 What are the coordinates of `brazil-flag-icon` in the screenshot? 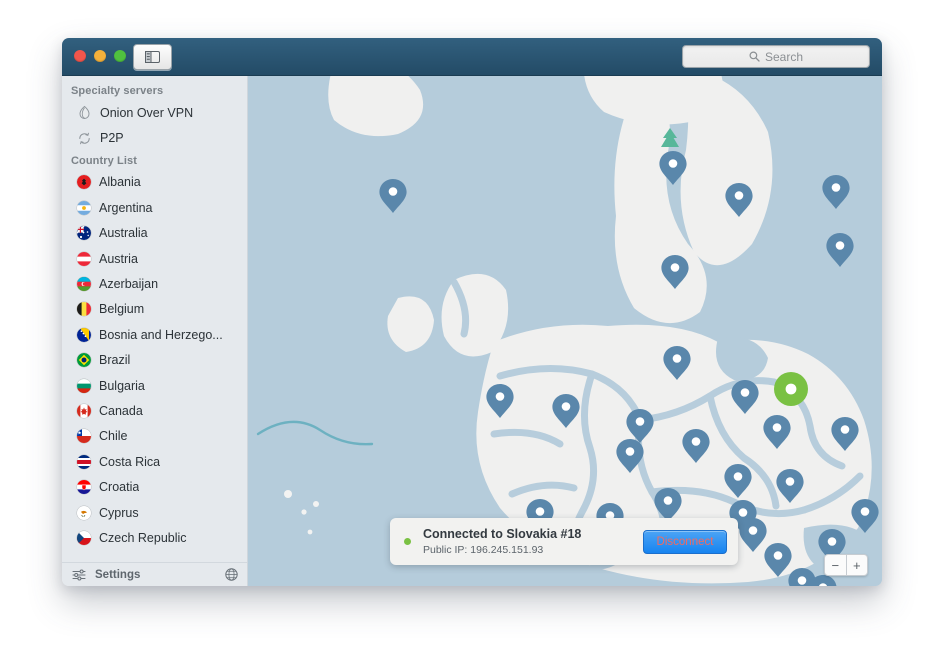 It's located at (84, 360).